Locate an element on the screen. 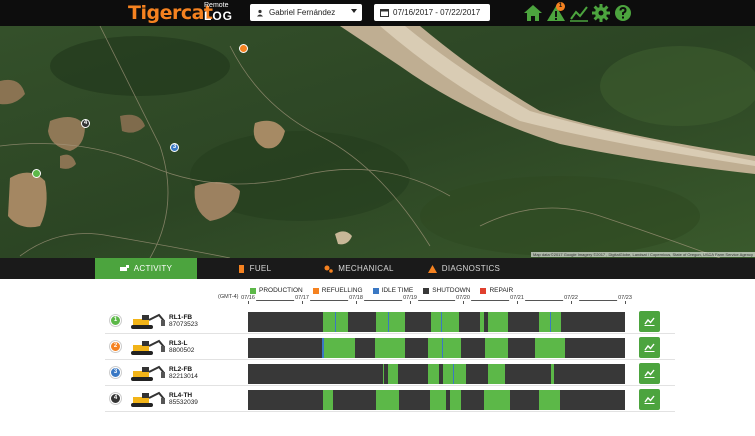 The image size is (755, 436). legend-item-production: PRODUCTION is located at coordinates (276, 290).